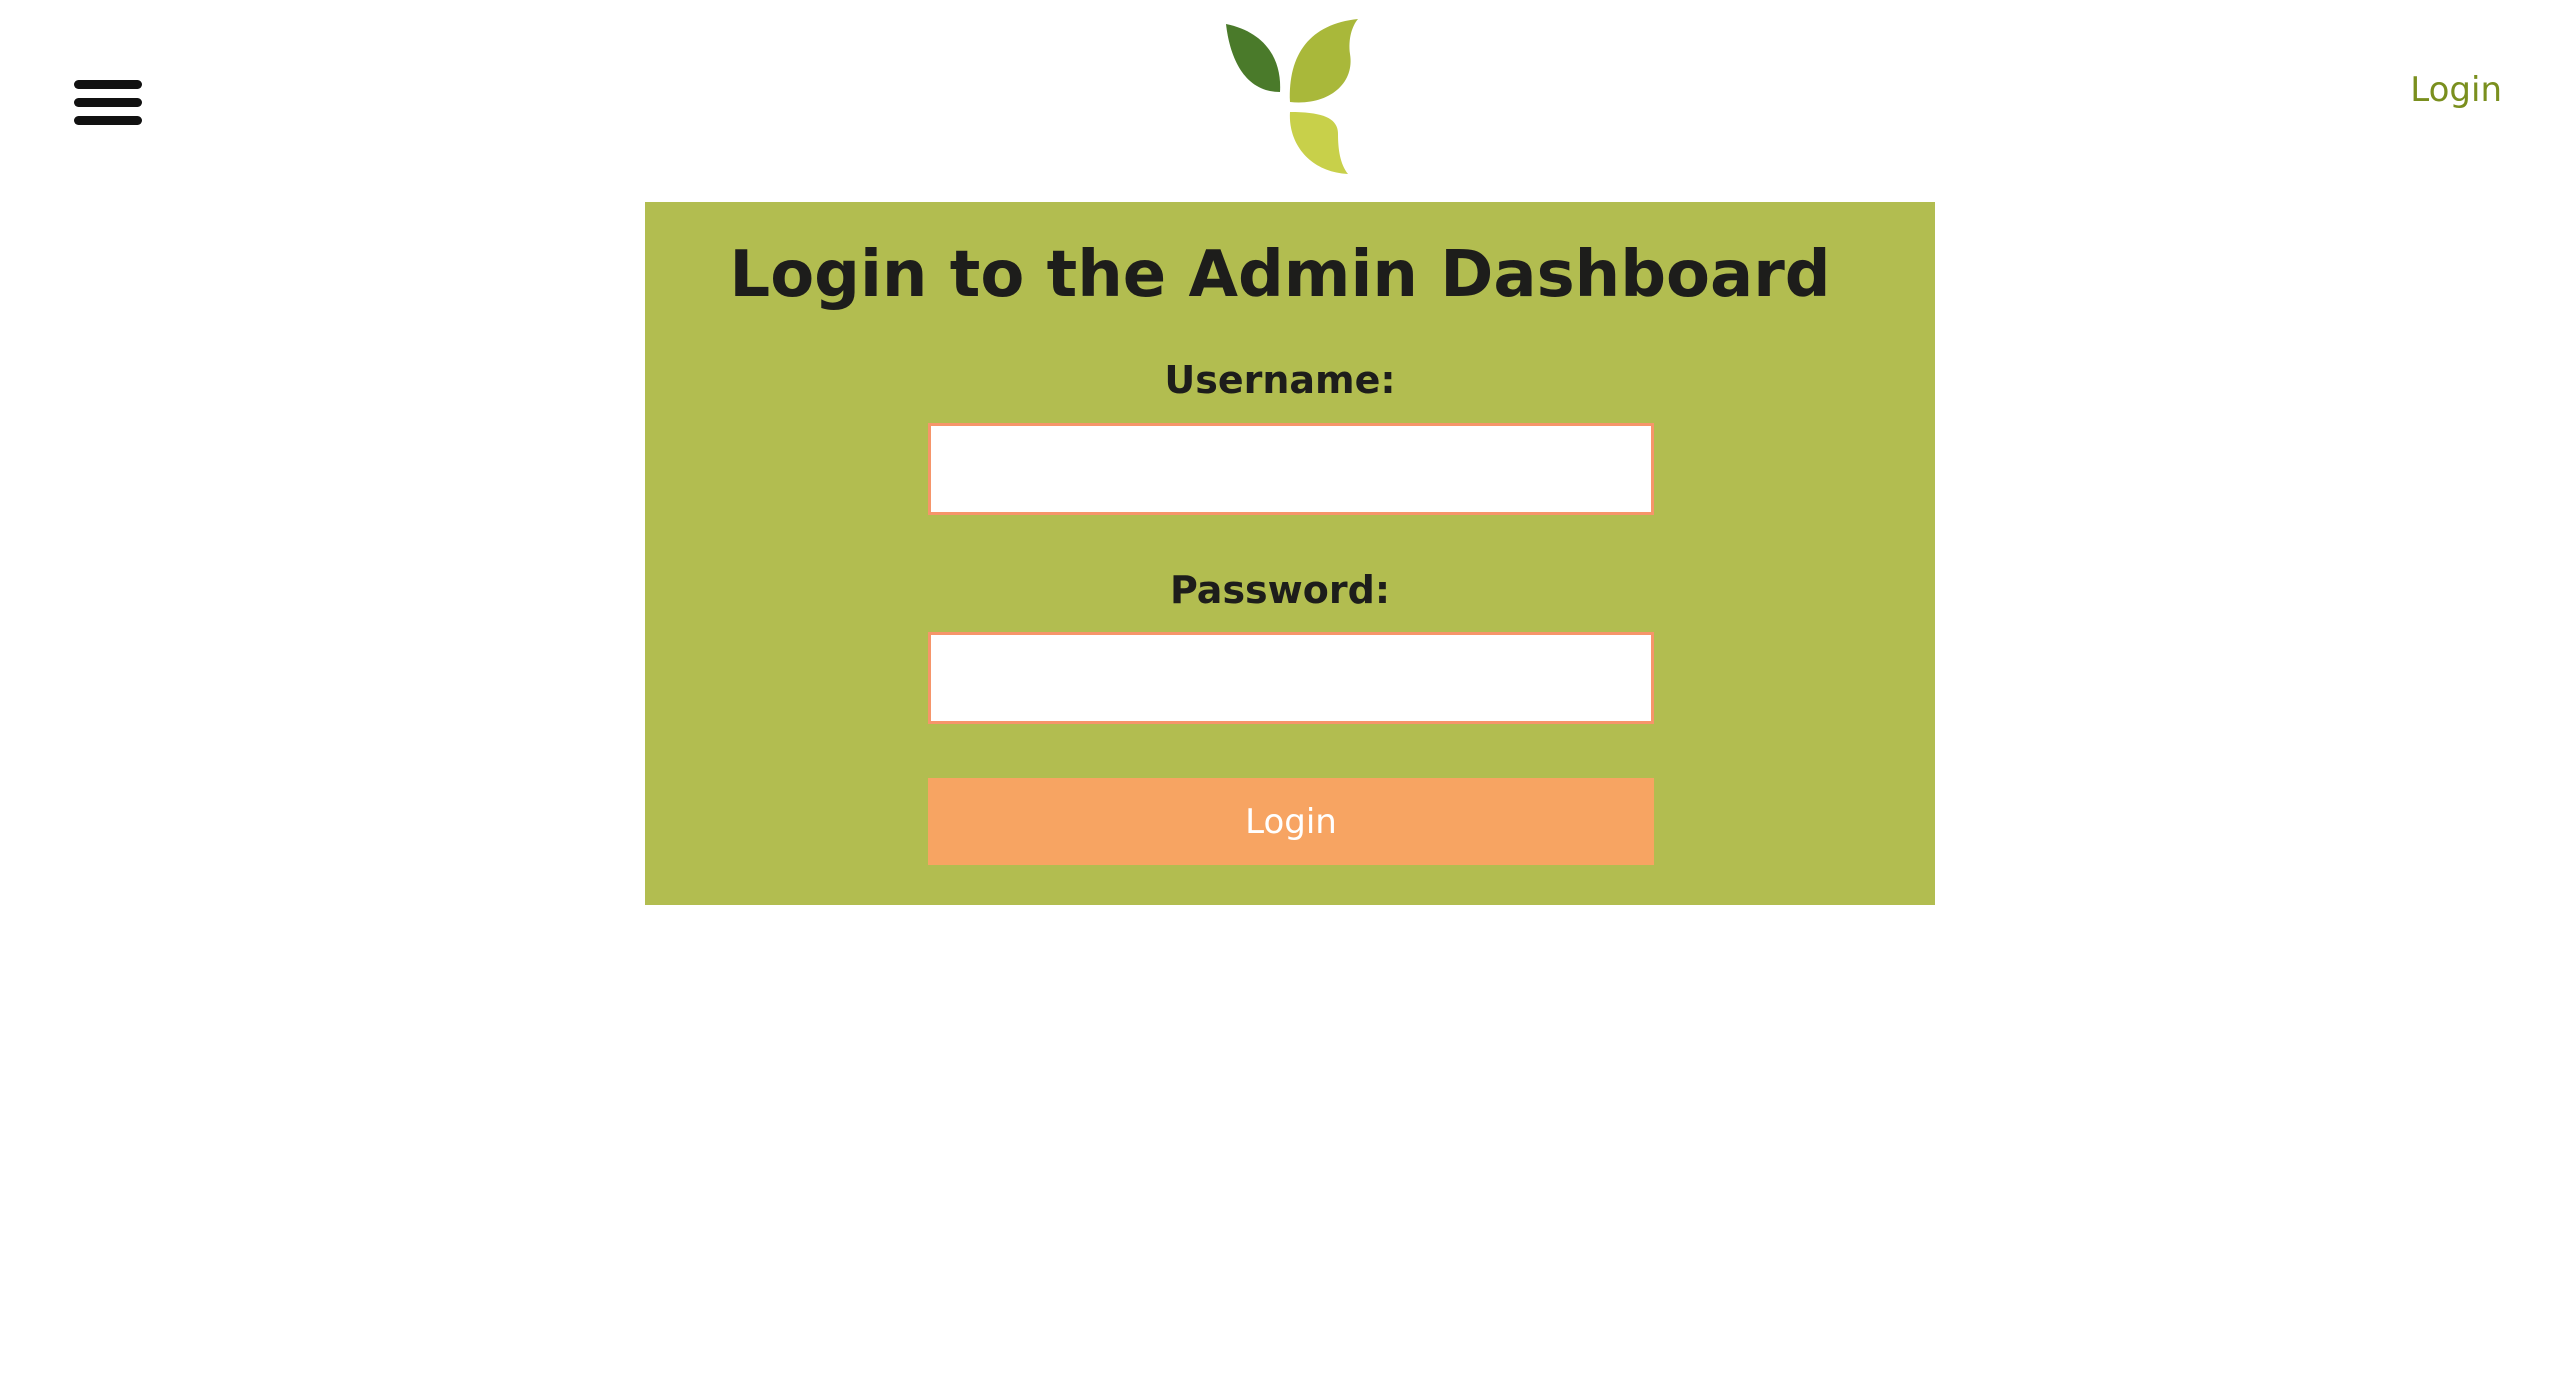 The image size is (2560, 1378). I want to click on logo-dark-leaf, so click(1253, 58).